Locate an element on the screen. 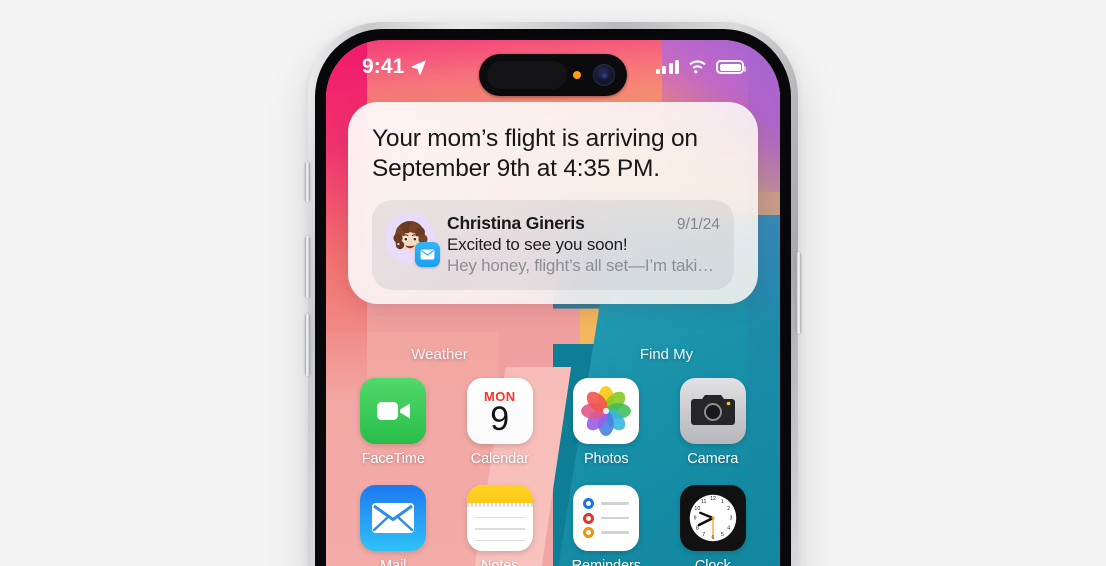  svg-text: 3 is located at coordinates (730, 519).